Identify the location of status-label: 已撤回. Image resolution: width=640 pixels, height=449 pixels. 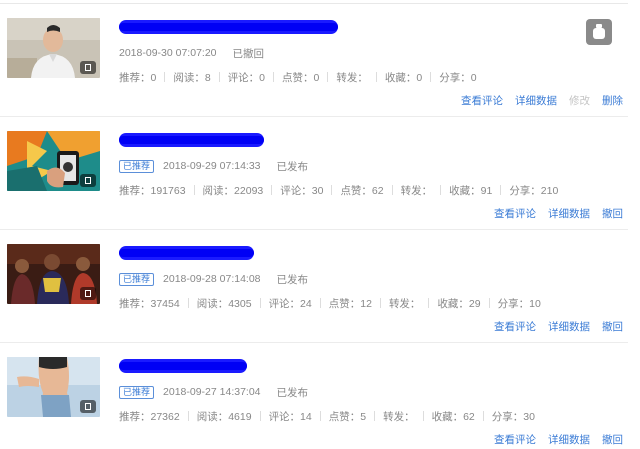
(248, 53).